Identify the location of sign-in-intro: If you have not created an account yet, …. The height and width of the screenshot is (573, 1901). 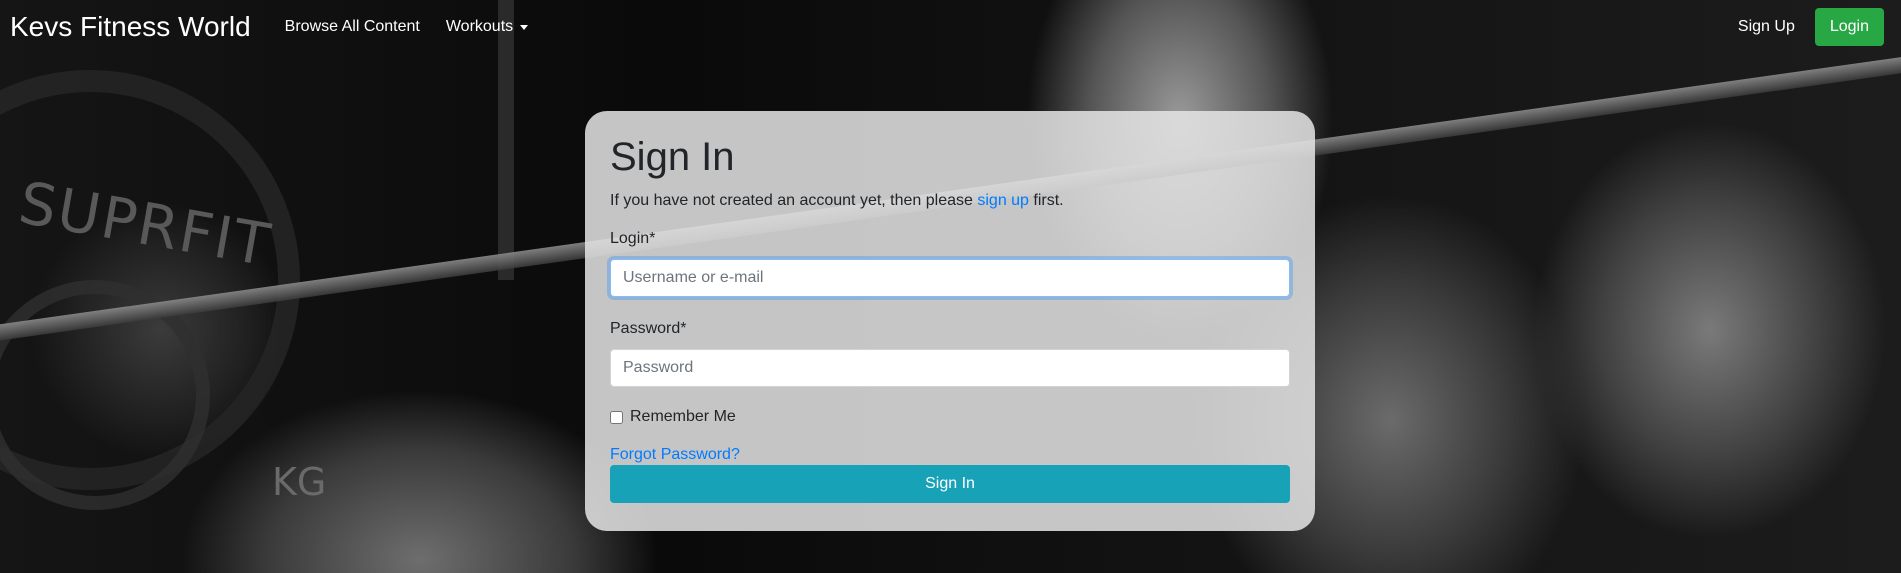
(950, 201).